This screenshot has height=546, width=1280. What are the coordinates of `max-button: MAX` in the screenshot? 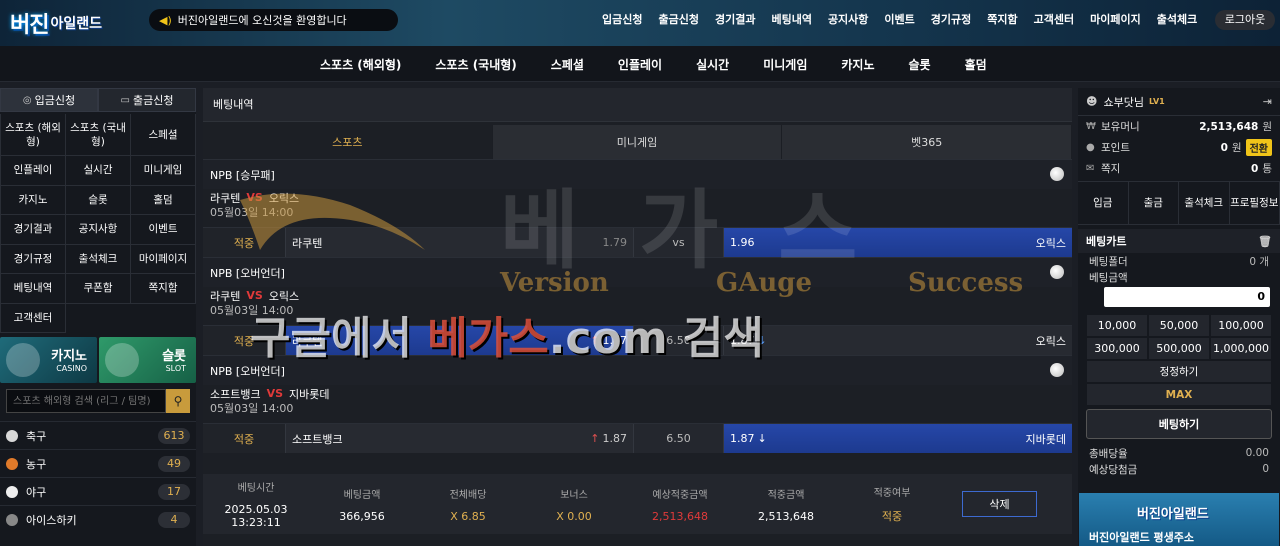 It's located at (1179, 394).